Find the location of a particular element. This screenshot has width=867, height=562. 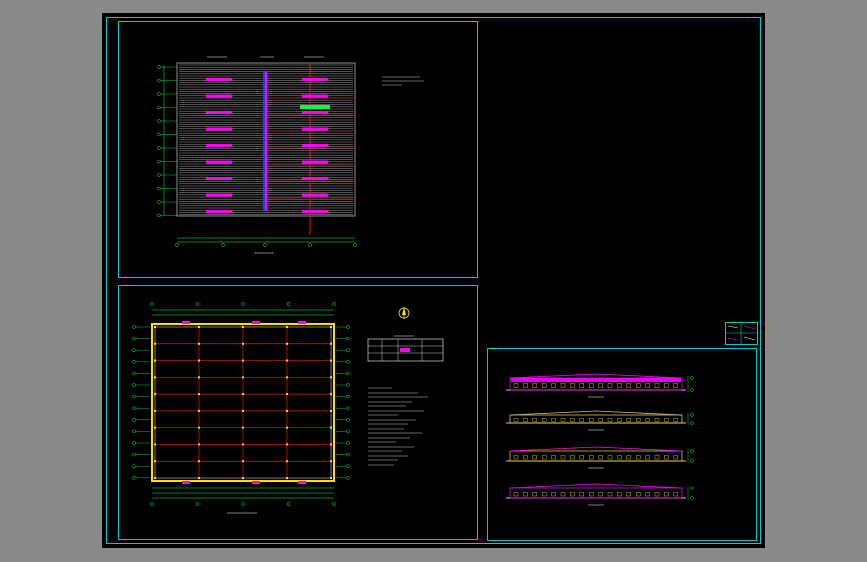

elevations-frame is located at coordinates (622, 444).